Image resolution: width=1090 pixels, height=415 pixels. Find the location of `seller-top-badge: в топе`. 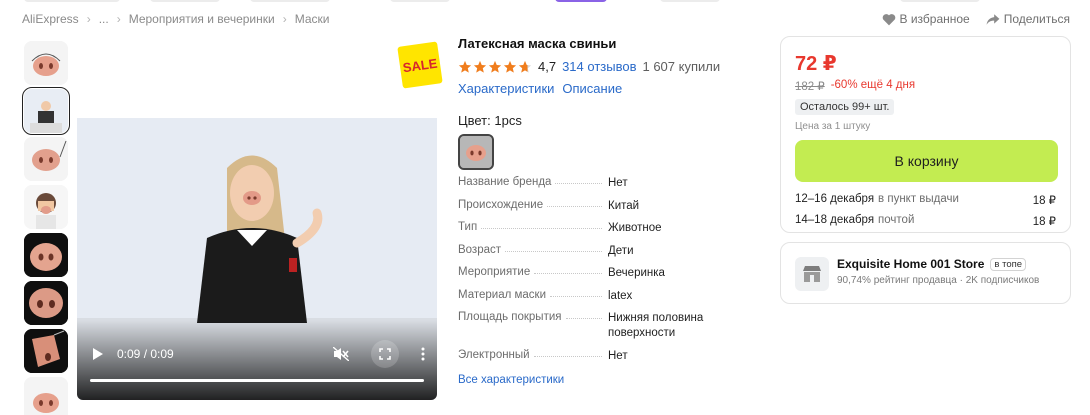

seller-top-badge: в топе is located at coordinates (1008, 264).